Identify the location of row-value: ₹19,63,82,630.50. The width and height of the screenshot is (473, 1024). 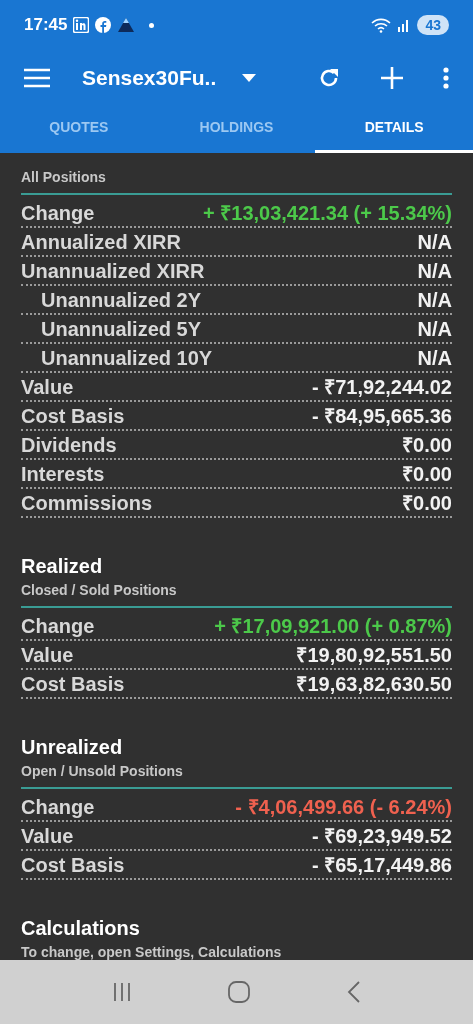
(374, 684).